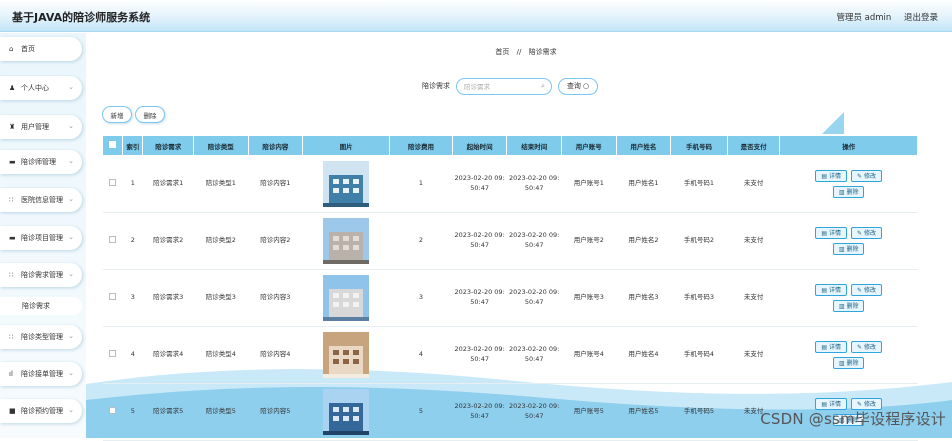  What do you see at coordinates (12, 162) in the screenshot?
I see `folder-icon: ▬` at bounding box center [12, 162].